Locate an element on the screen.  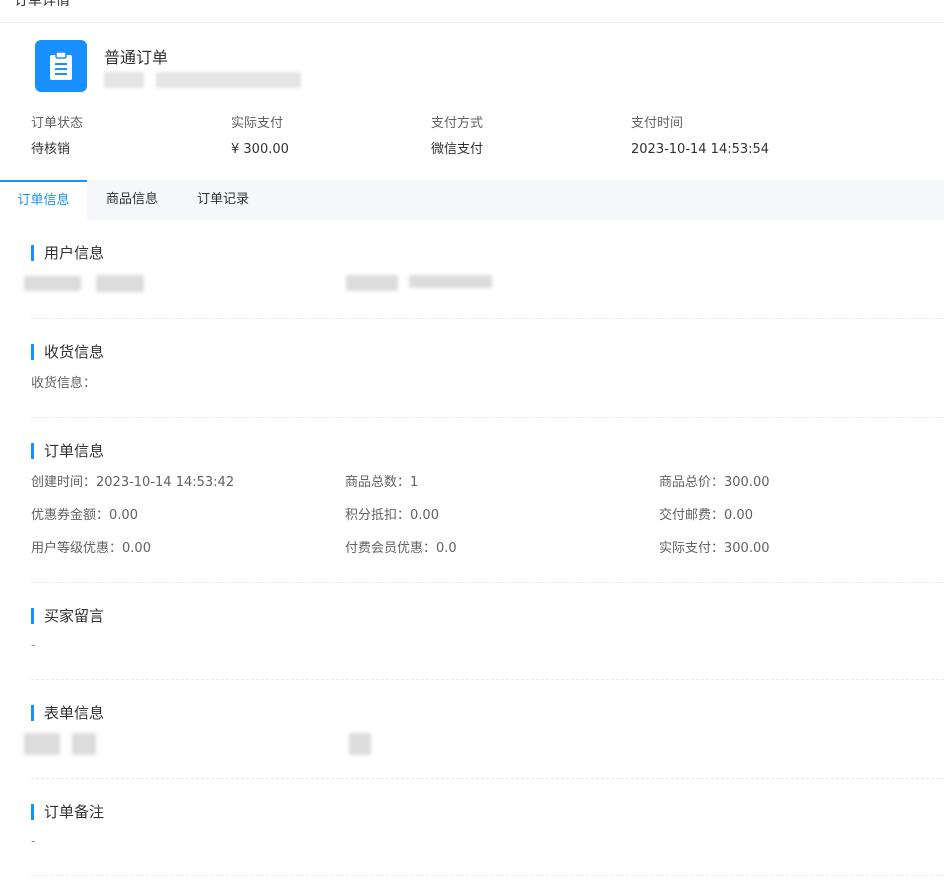
section-form-info: 表单信息 is located at coordinates (484, 741).